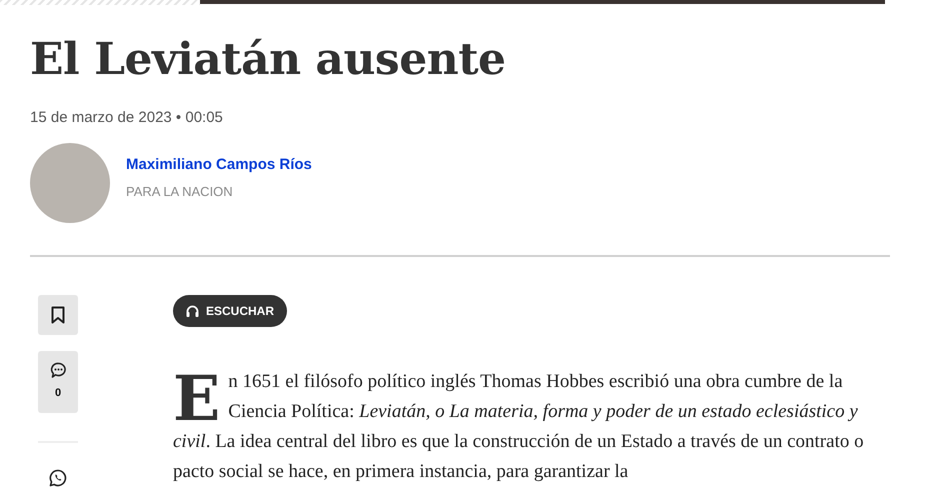 This screenshot has width=928, height=497. I want to click on comments-button: 0, so click(58, 382).